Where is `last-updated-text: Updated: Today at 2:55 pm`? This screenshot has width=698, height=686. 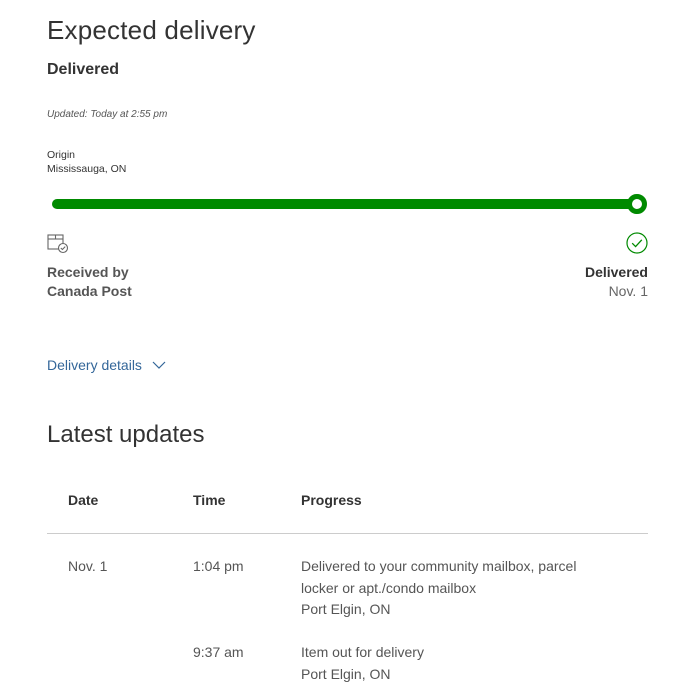 last-updated-text: Updated: Today at 2:55 pm is located at coordinates (107, 114).